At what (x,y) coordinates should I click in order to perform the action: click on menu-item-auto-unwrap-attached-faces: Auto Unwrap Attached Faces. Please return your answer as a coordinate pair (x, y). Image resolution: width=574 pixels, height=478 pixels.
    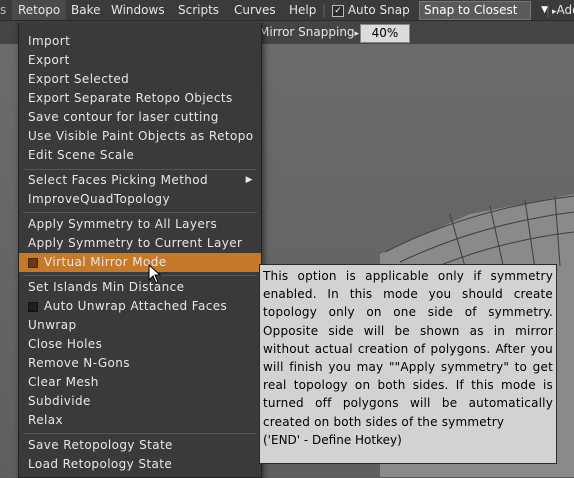
    Looking at the image, I should click on (140, 306).